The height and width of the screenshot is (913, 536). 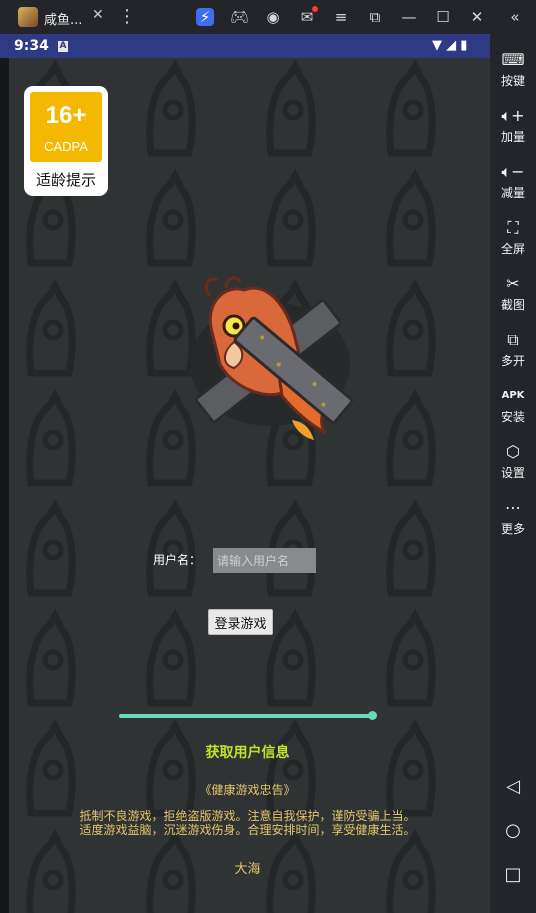 What do you see at coordinates (375, 17) in the screenshot?
I see `popout-icon: ⧉` at bounding box center [375, 17].